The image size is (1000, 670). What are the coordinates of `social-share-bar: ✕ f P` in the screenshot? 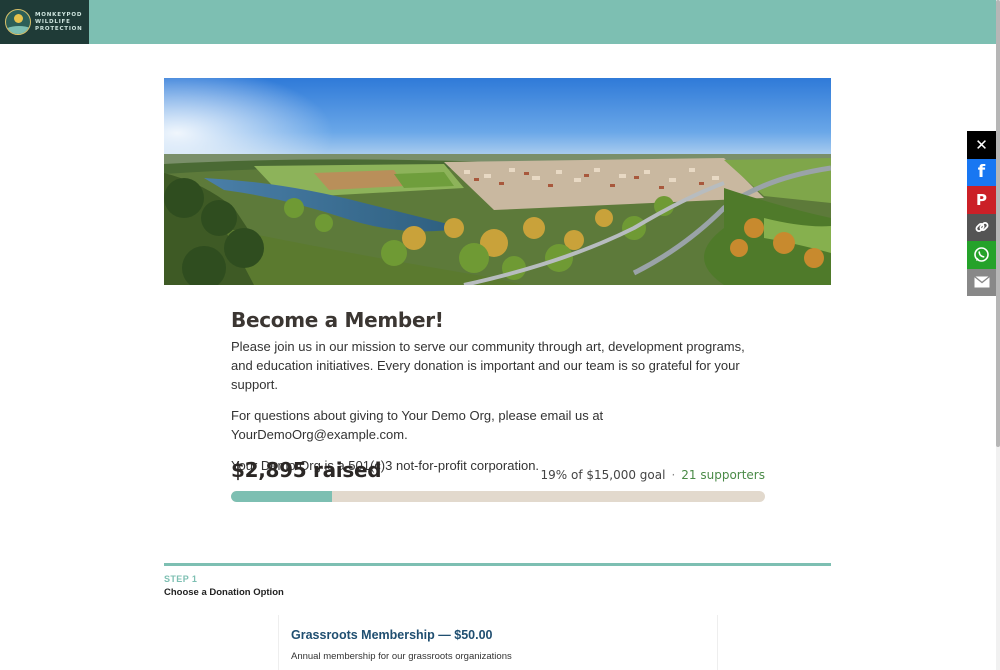 It's located at (981, 213).